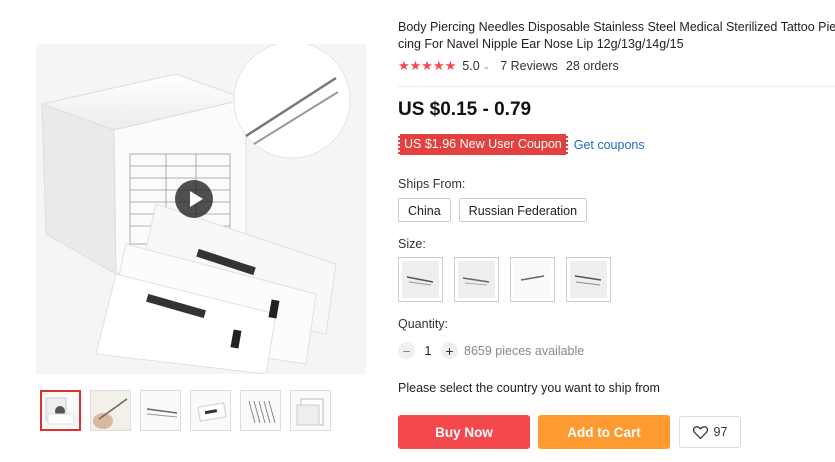  I want to click on quantity-available: 8659 pieces available, so click(524, 350).